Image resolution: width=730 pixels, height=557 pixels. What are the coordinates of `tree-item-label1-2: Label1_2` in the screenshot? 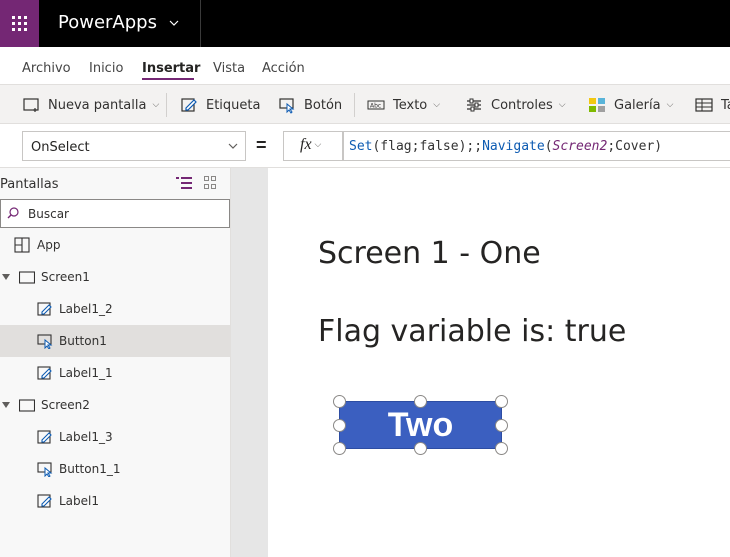 It's located at (115, 309).